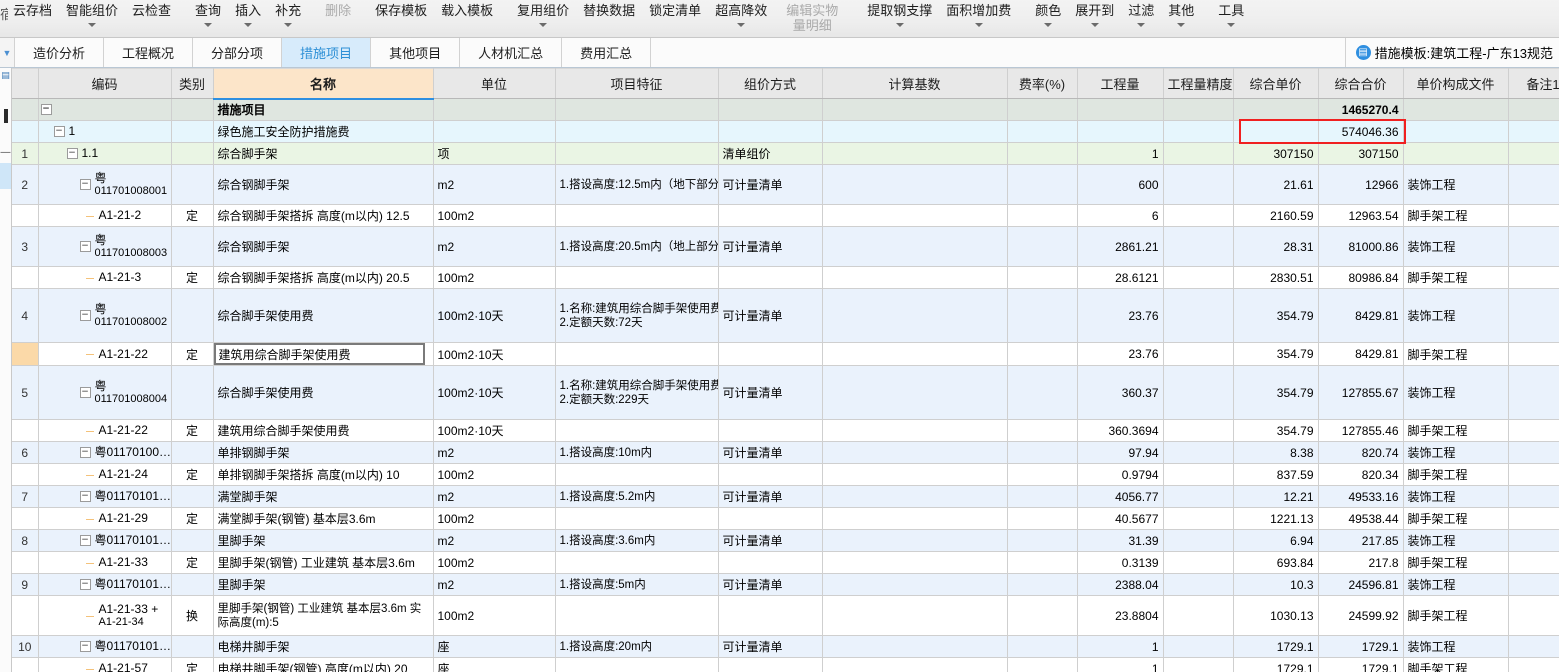 Image resolution: width=1559 pixels, height=672 pixels. What do you see at coordinates (637, 315) in the screenshot?
I see `cell-feature: 1.名称:建筑用综合脚手架使用费（地下部分）2.定额天数:72天` at bounding box center [637, 315].